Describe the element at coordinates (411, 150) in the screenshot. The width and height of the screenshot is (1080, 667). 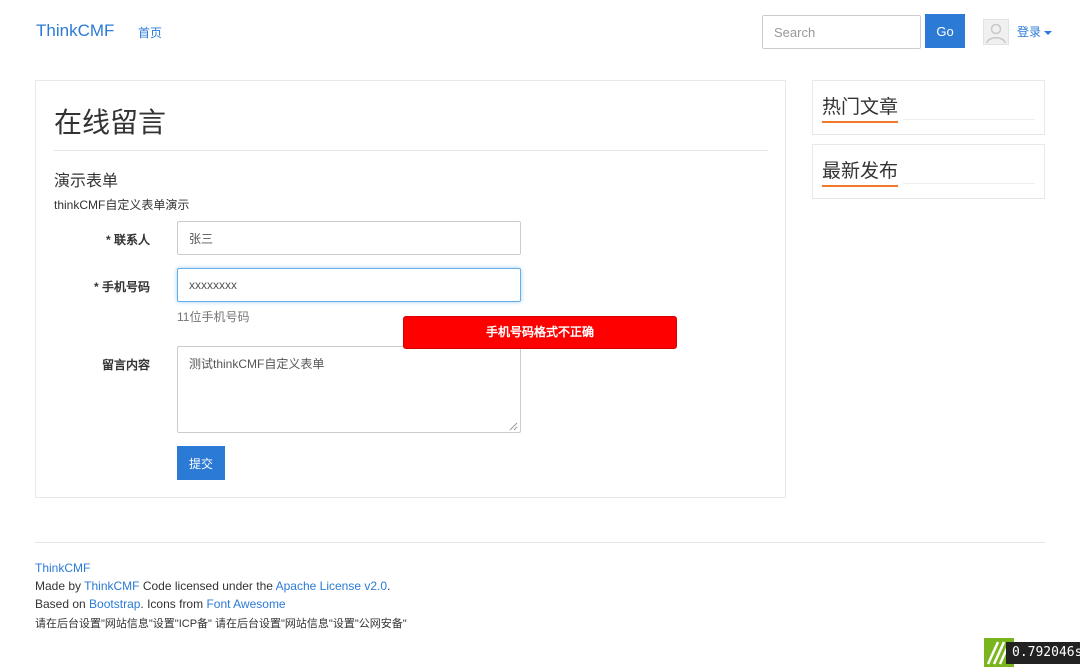
I see `title-divider` at that location.